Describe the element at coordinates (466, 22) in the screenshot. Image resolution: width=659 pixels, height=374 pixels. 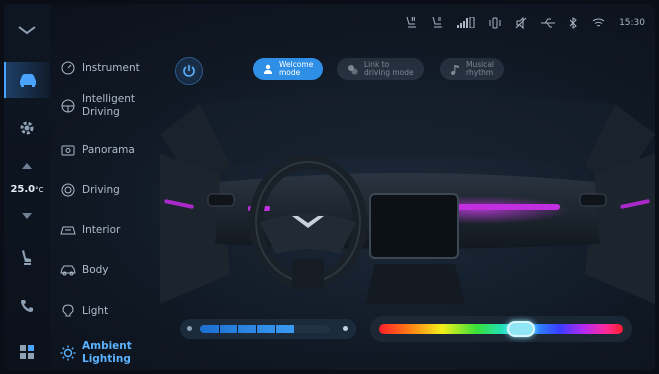
I see `signal-icon` at that location.